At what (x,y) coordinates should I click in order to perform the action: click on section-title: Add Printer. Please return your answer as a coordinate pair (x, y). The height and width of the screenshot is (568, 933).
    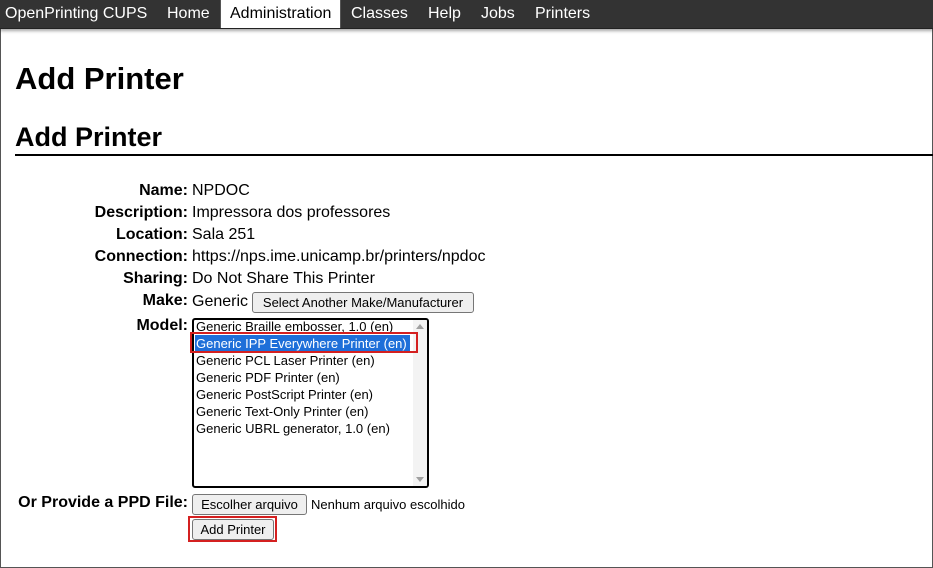
    Looking at the image, I should click on (89, 137).